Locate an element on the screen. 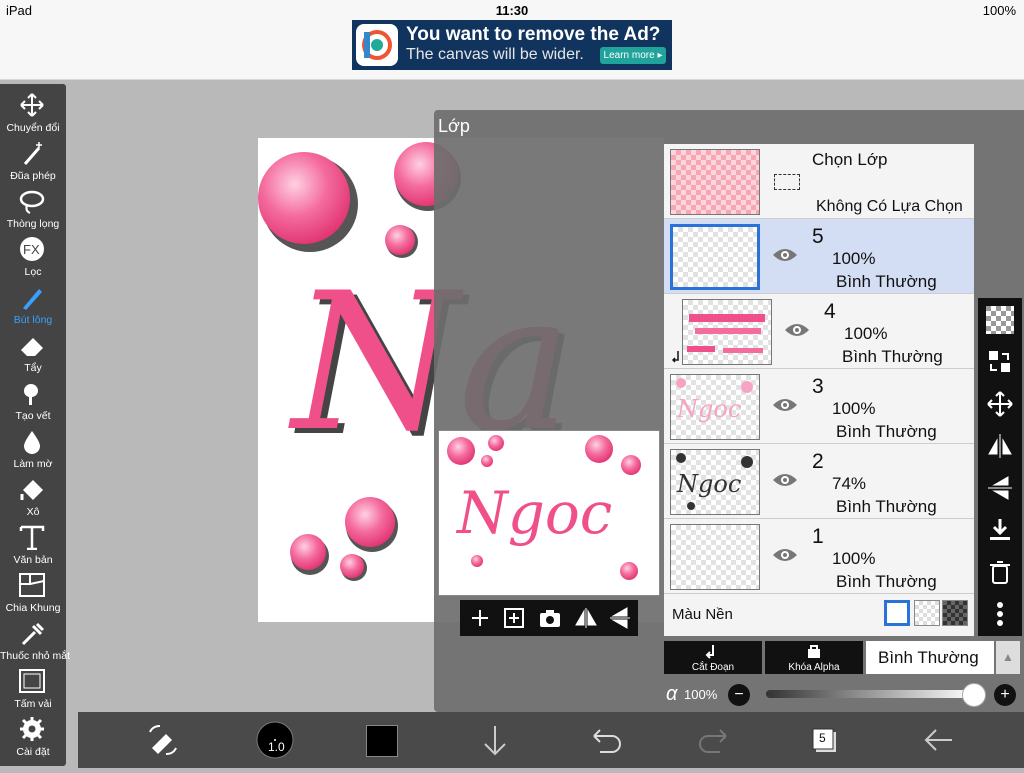 This screenshot has width=1024, height=773. undo-icon is located at coordinates (605, 740).